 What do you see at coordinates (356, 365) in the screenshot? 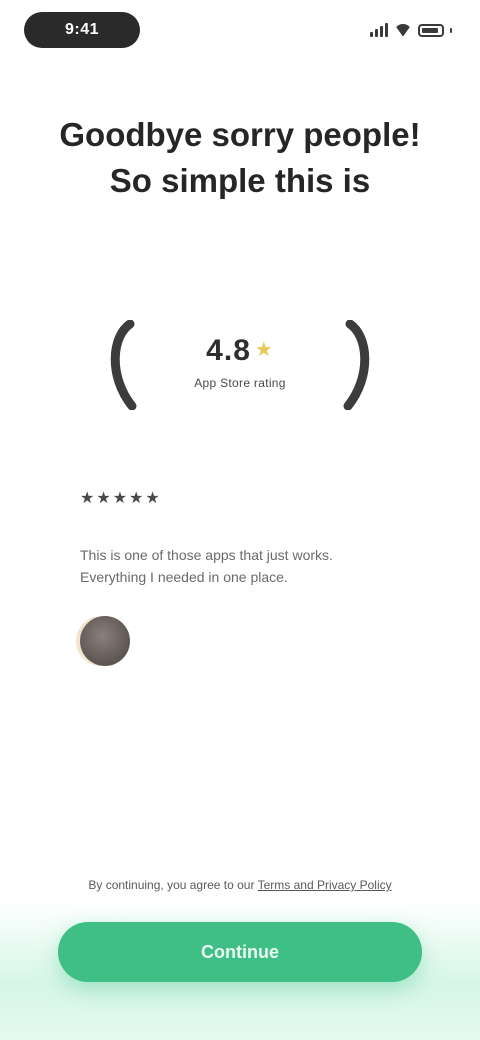
I see `laurel-right-icon` at bounding box center [356, 365].